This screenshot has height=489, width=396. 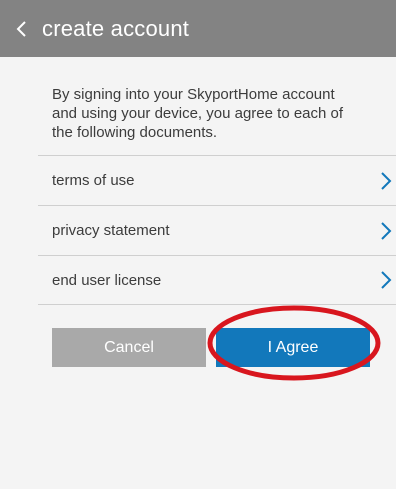 I want to click on document-row-privacy-statement: privacy statement, so click(x=217, y=230).